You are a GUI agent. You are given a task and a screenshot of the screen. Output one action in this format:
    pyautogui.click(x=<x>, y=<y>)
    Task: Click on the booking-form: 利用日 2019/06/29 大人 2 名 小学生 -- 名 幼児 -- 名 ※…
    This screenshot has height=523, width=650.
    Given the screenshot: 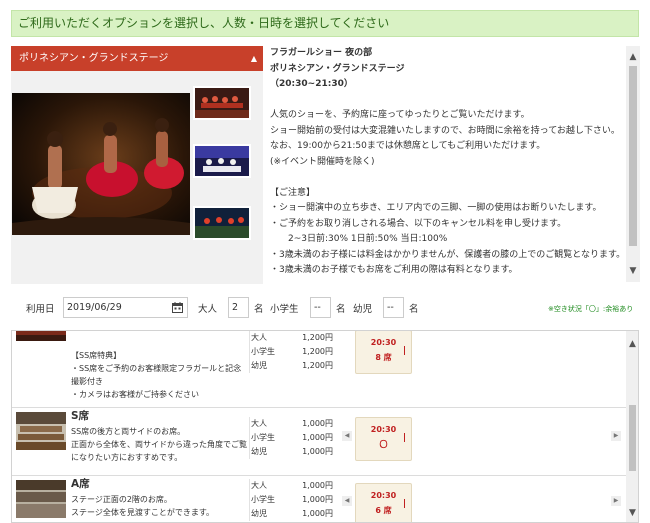 What is the action you would take?
    pyautogui.click(x=325, y=308)
    